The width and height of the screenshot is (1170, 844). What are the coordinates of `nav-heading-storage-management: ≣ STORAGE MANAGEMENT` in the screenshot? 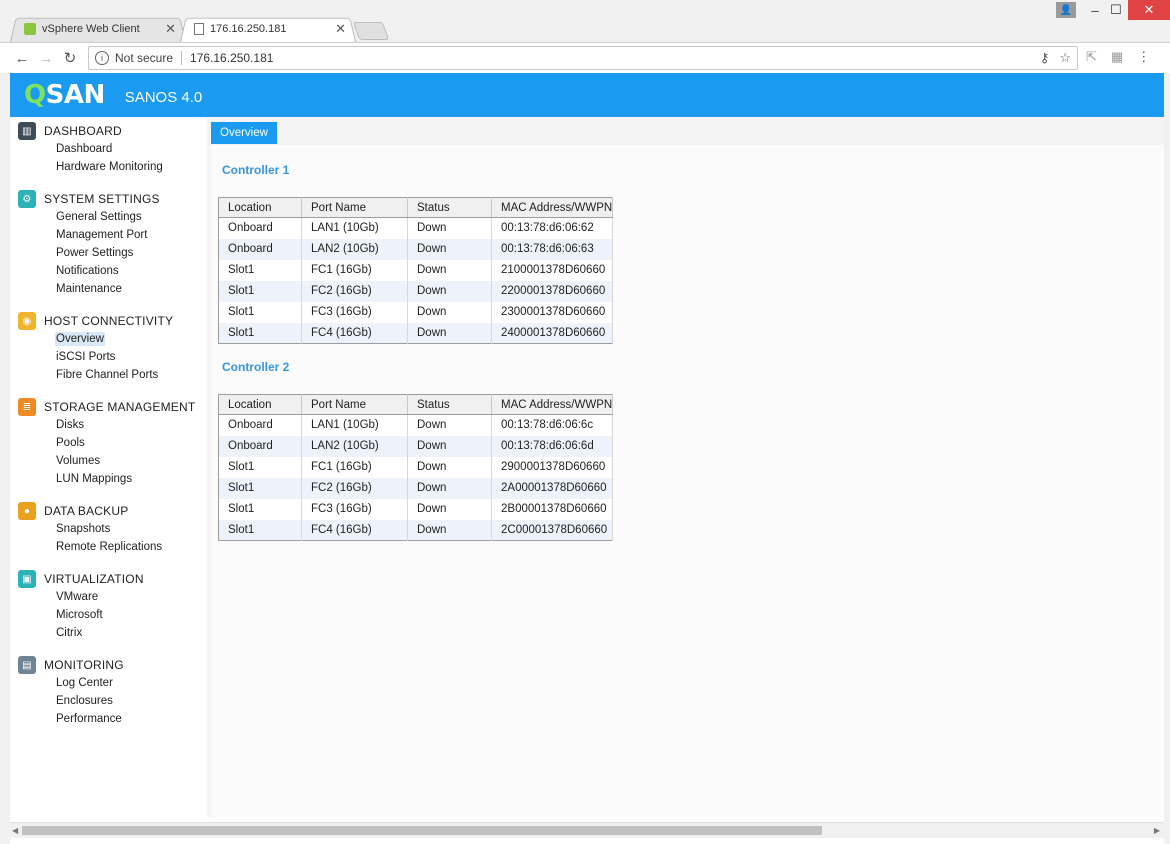 It's located at (108, 407).